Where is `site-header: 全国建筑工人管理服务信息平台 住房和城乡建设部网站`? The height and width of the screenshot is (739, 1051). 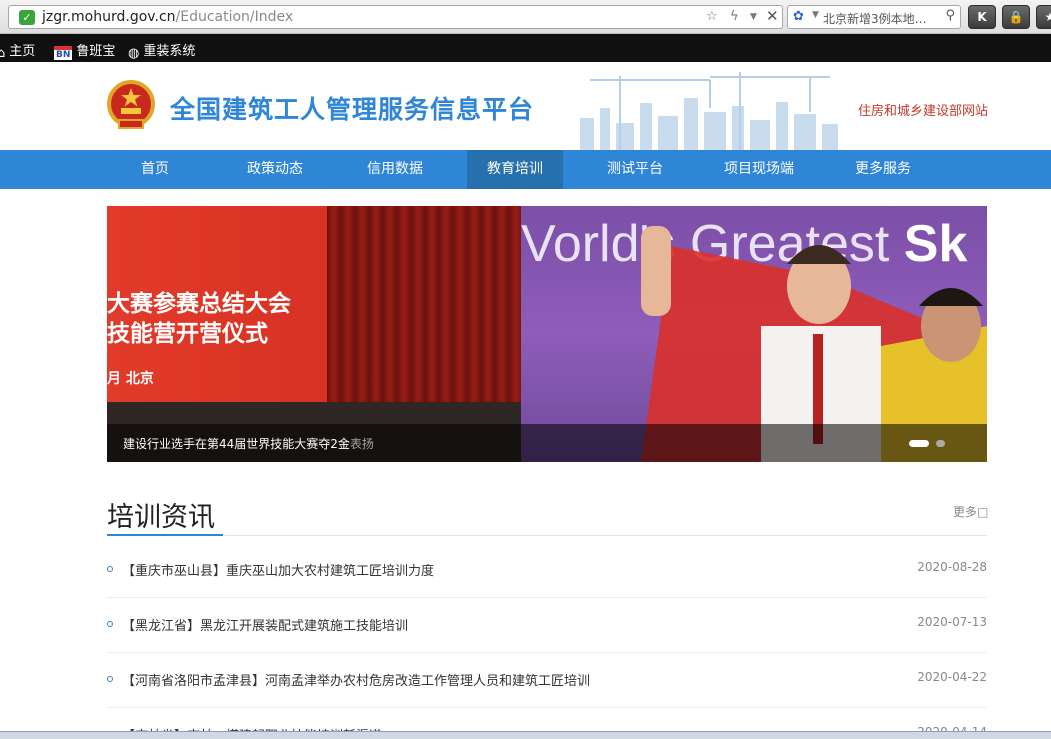 site-header: 全国建筑工人管理服务信息平台 住房和城乡建设部网站 is located at coordinates (525, 106).